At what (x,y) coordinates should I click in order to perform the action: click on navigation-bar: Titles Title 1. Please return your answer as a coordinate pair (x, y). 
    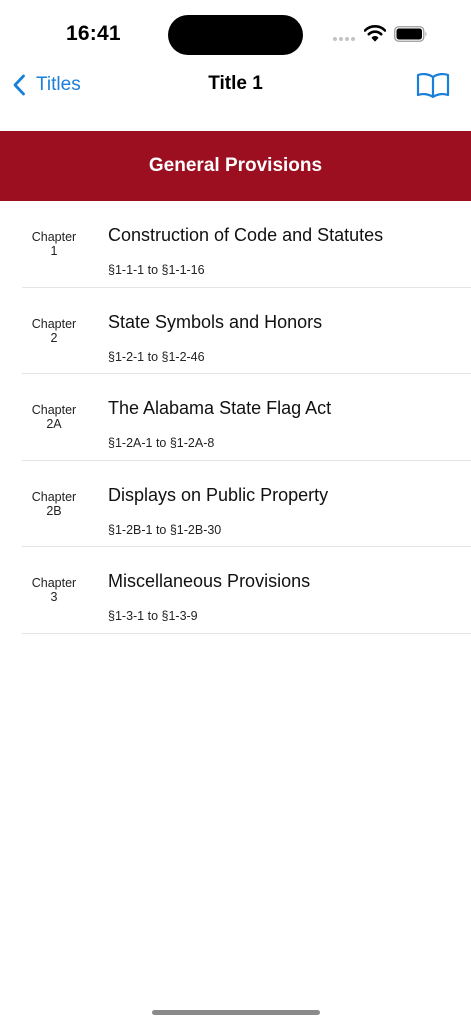
    Looking at the image, I should click on (235, 85).